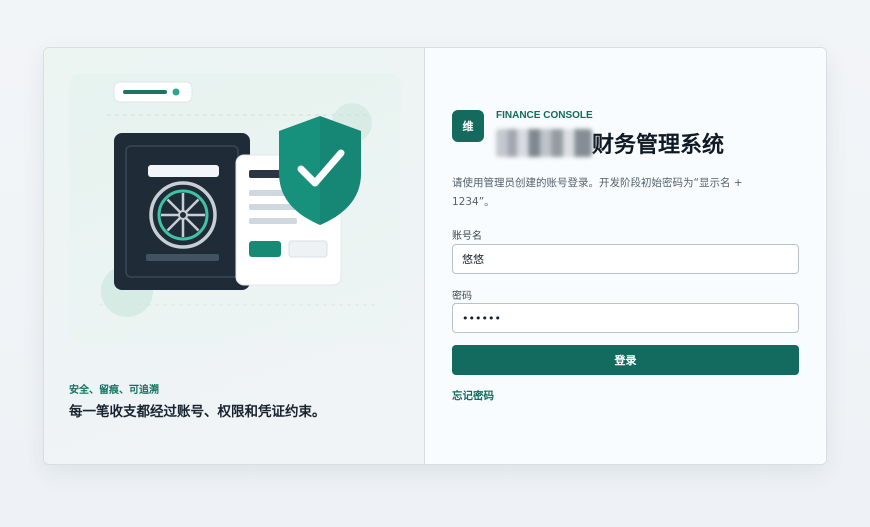 Image resolution: width=870 pixels, height=527 pixels. I want to click on page-title: 财务管理系统, so click(658, 145).